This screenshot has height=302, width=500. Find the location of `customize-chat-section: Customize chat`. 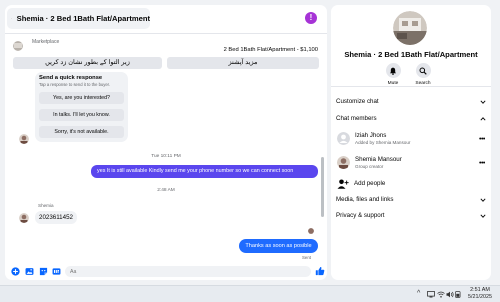

customize-chat-section: Customize chat is located at coordinates (412, 102).